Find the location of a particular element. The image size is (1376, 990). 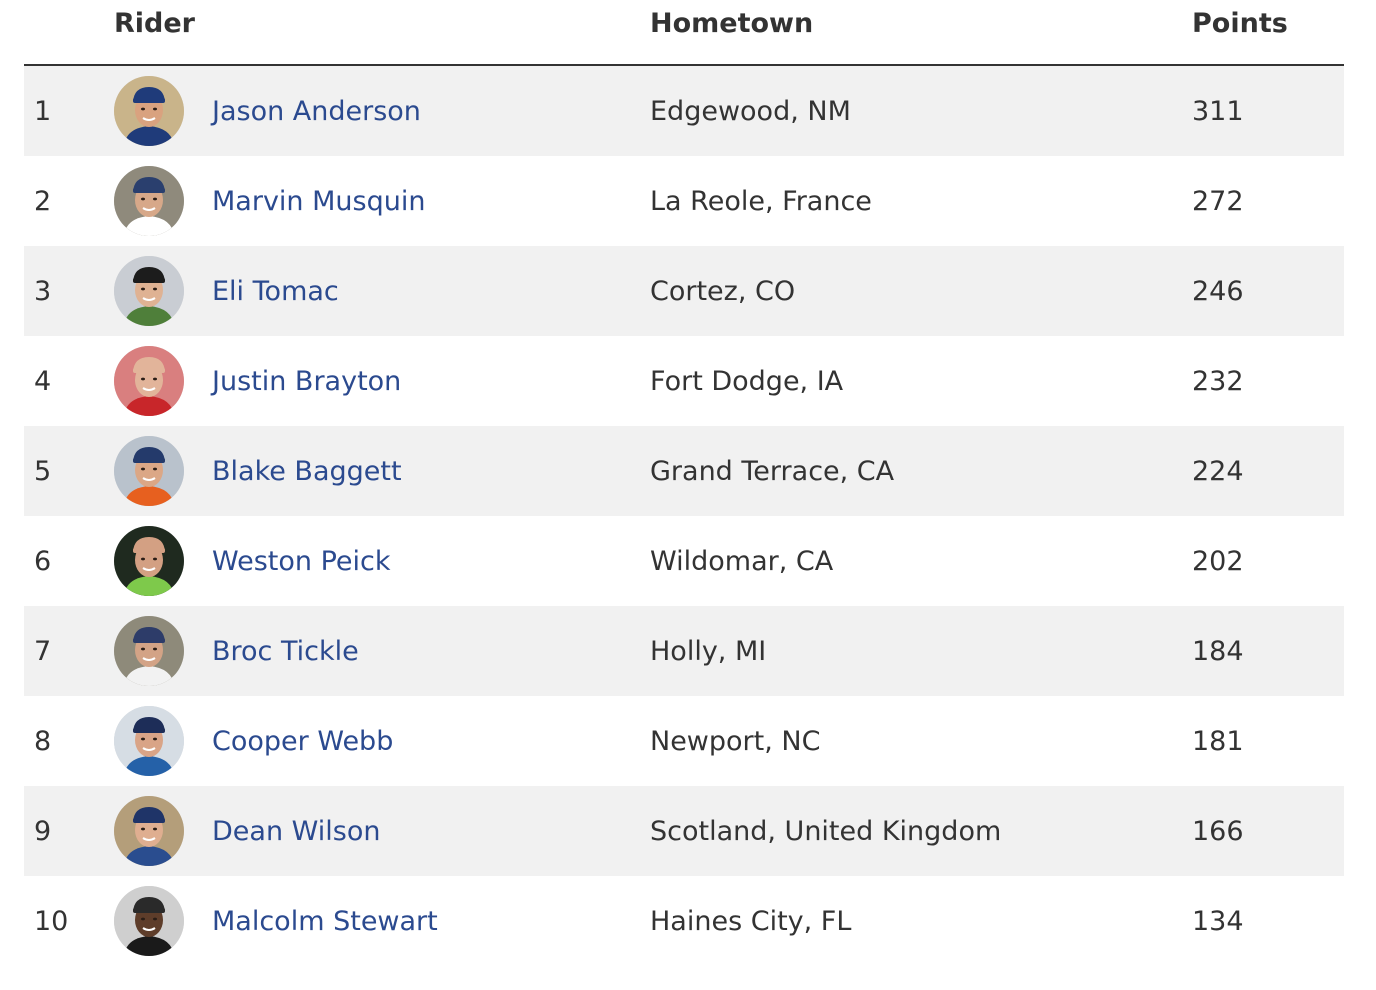

rider-name-link: Blake Baggett is located at coordinates (307, 471).